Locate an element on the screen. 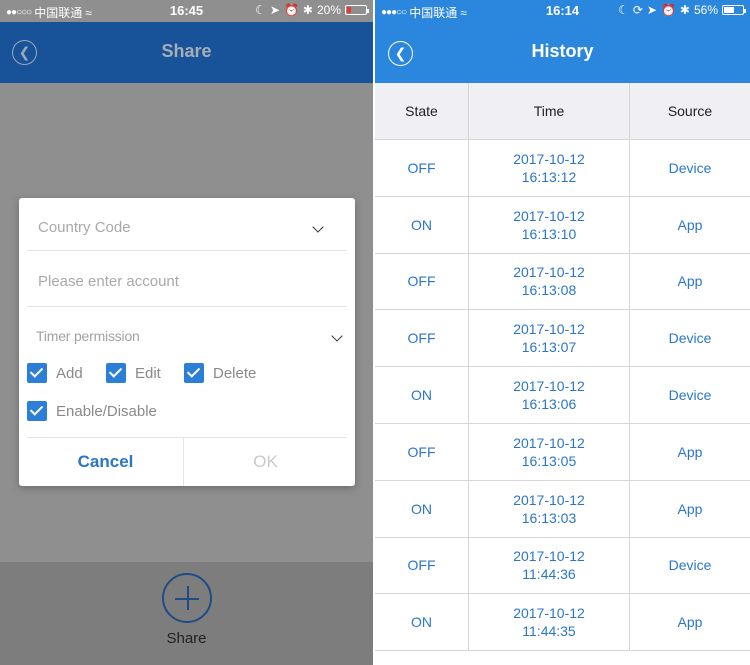 The image size is (750, 665). location-icon: ➤ is located at coordinates (274, 10).